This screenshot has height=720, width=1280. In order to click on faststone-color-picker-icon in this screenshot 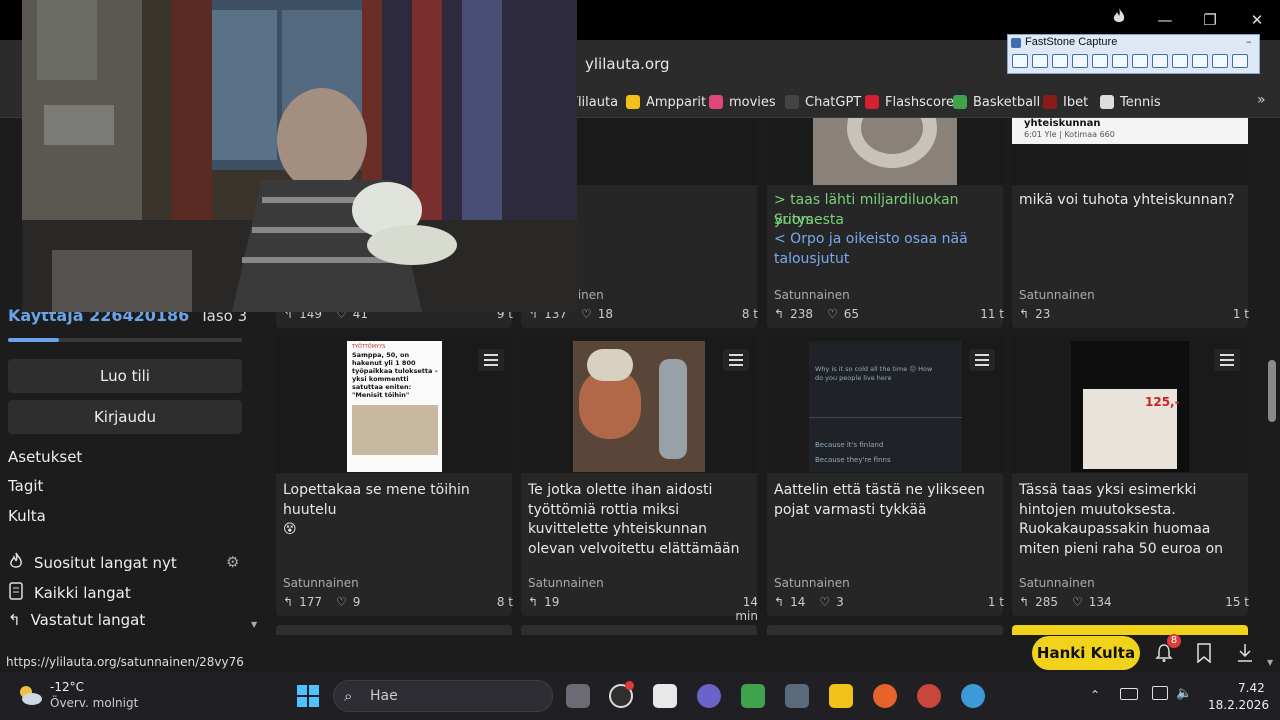, I will do `click(1220, 61)`.